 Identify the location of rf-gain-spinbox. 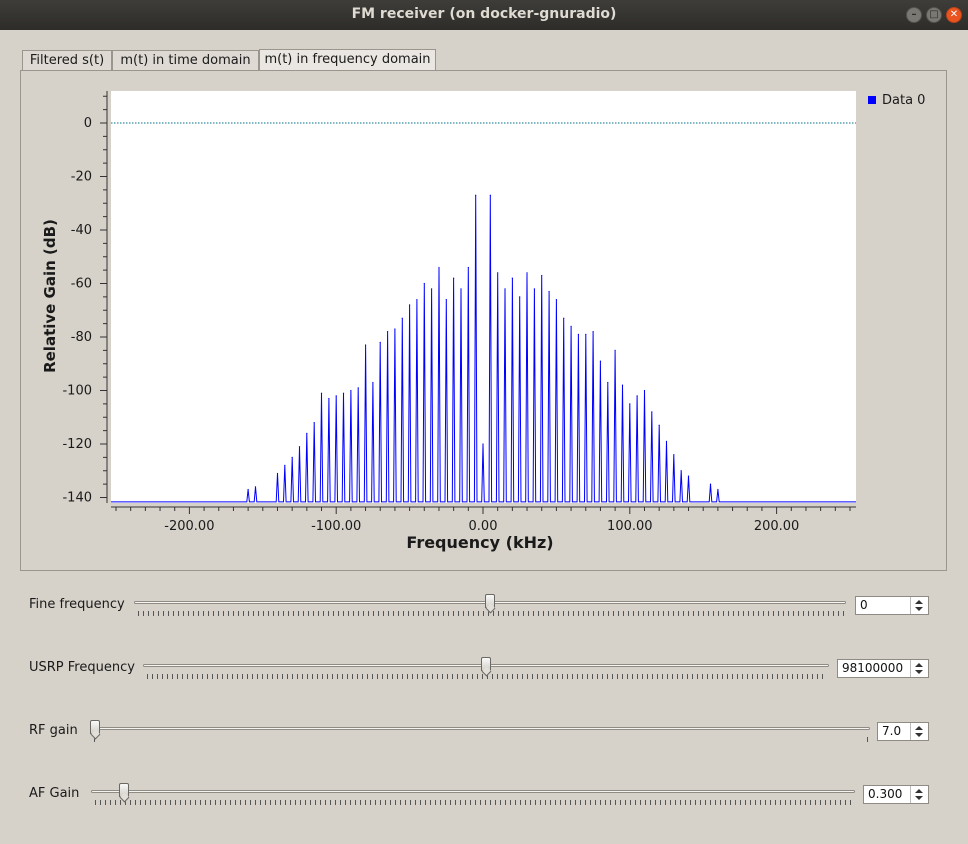
(903, 731).